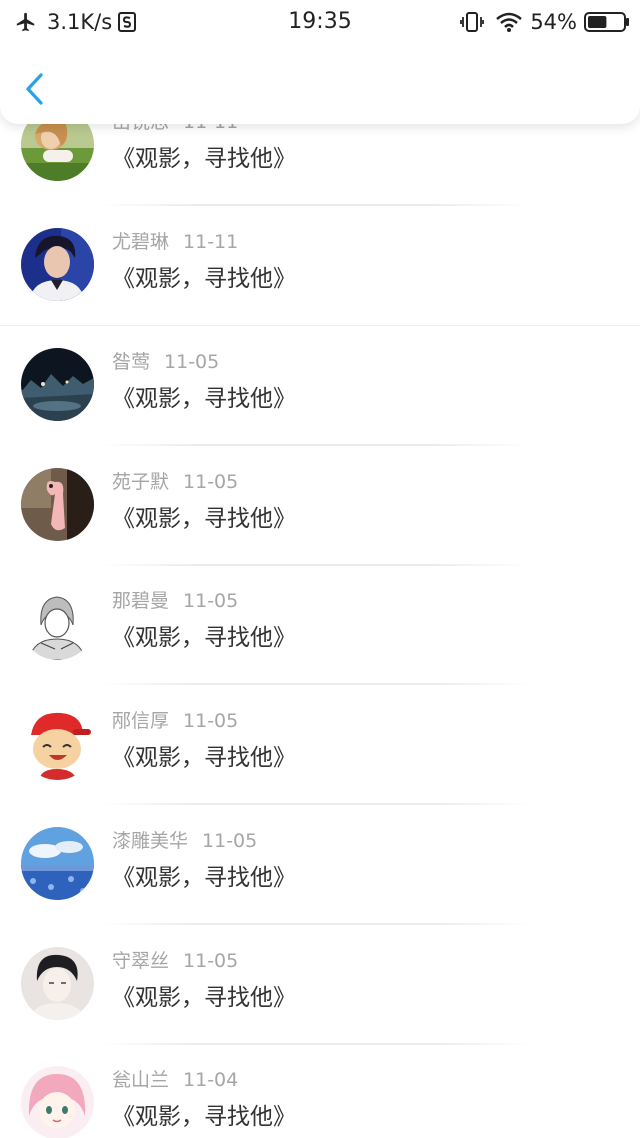 This screenshot has height=1138, width=640. I want to click on pale-portrait-avatar, so click(57, 983).